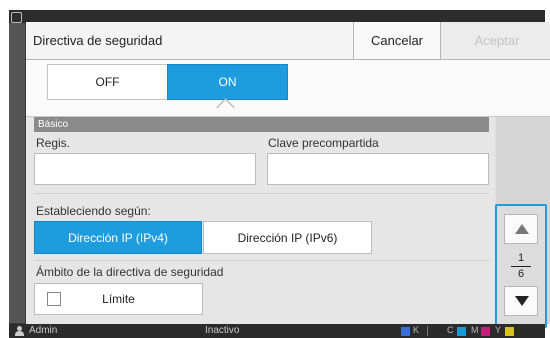 The width and height of the screenshot is (550, 338). I want to click on dialog-title: Directiva de seguridad, so click(98, 40).